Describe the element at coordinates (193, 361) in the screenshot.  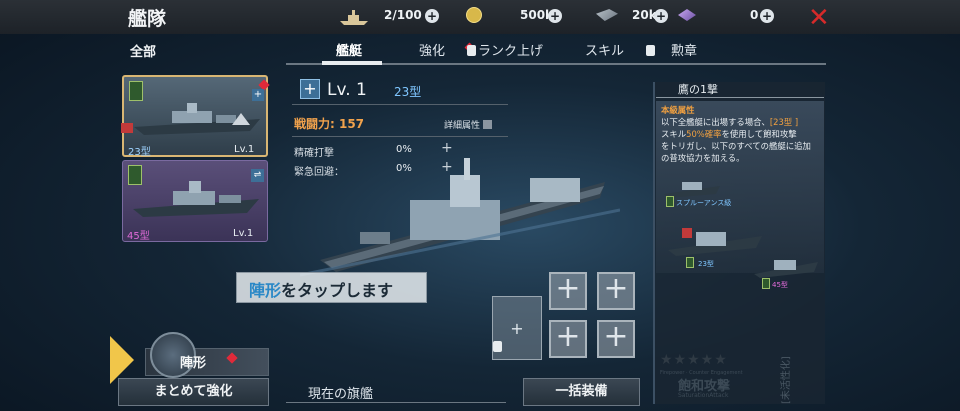
I see `formation-label: 陣形` at that location.